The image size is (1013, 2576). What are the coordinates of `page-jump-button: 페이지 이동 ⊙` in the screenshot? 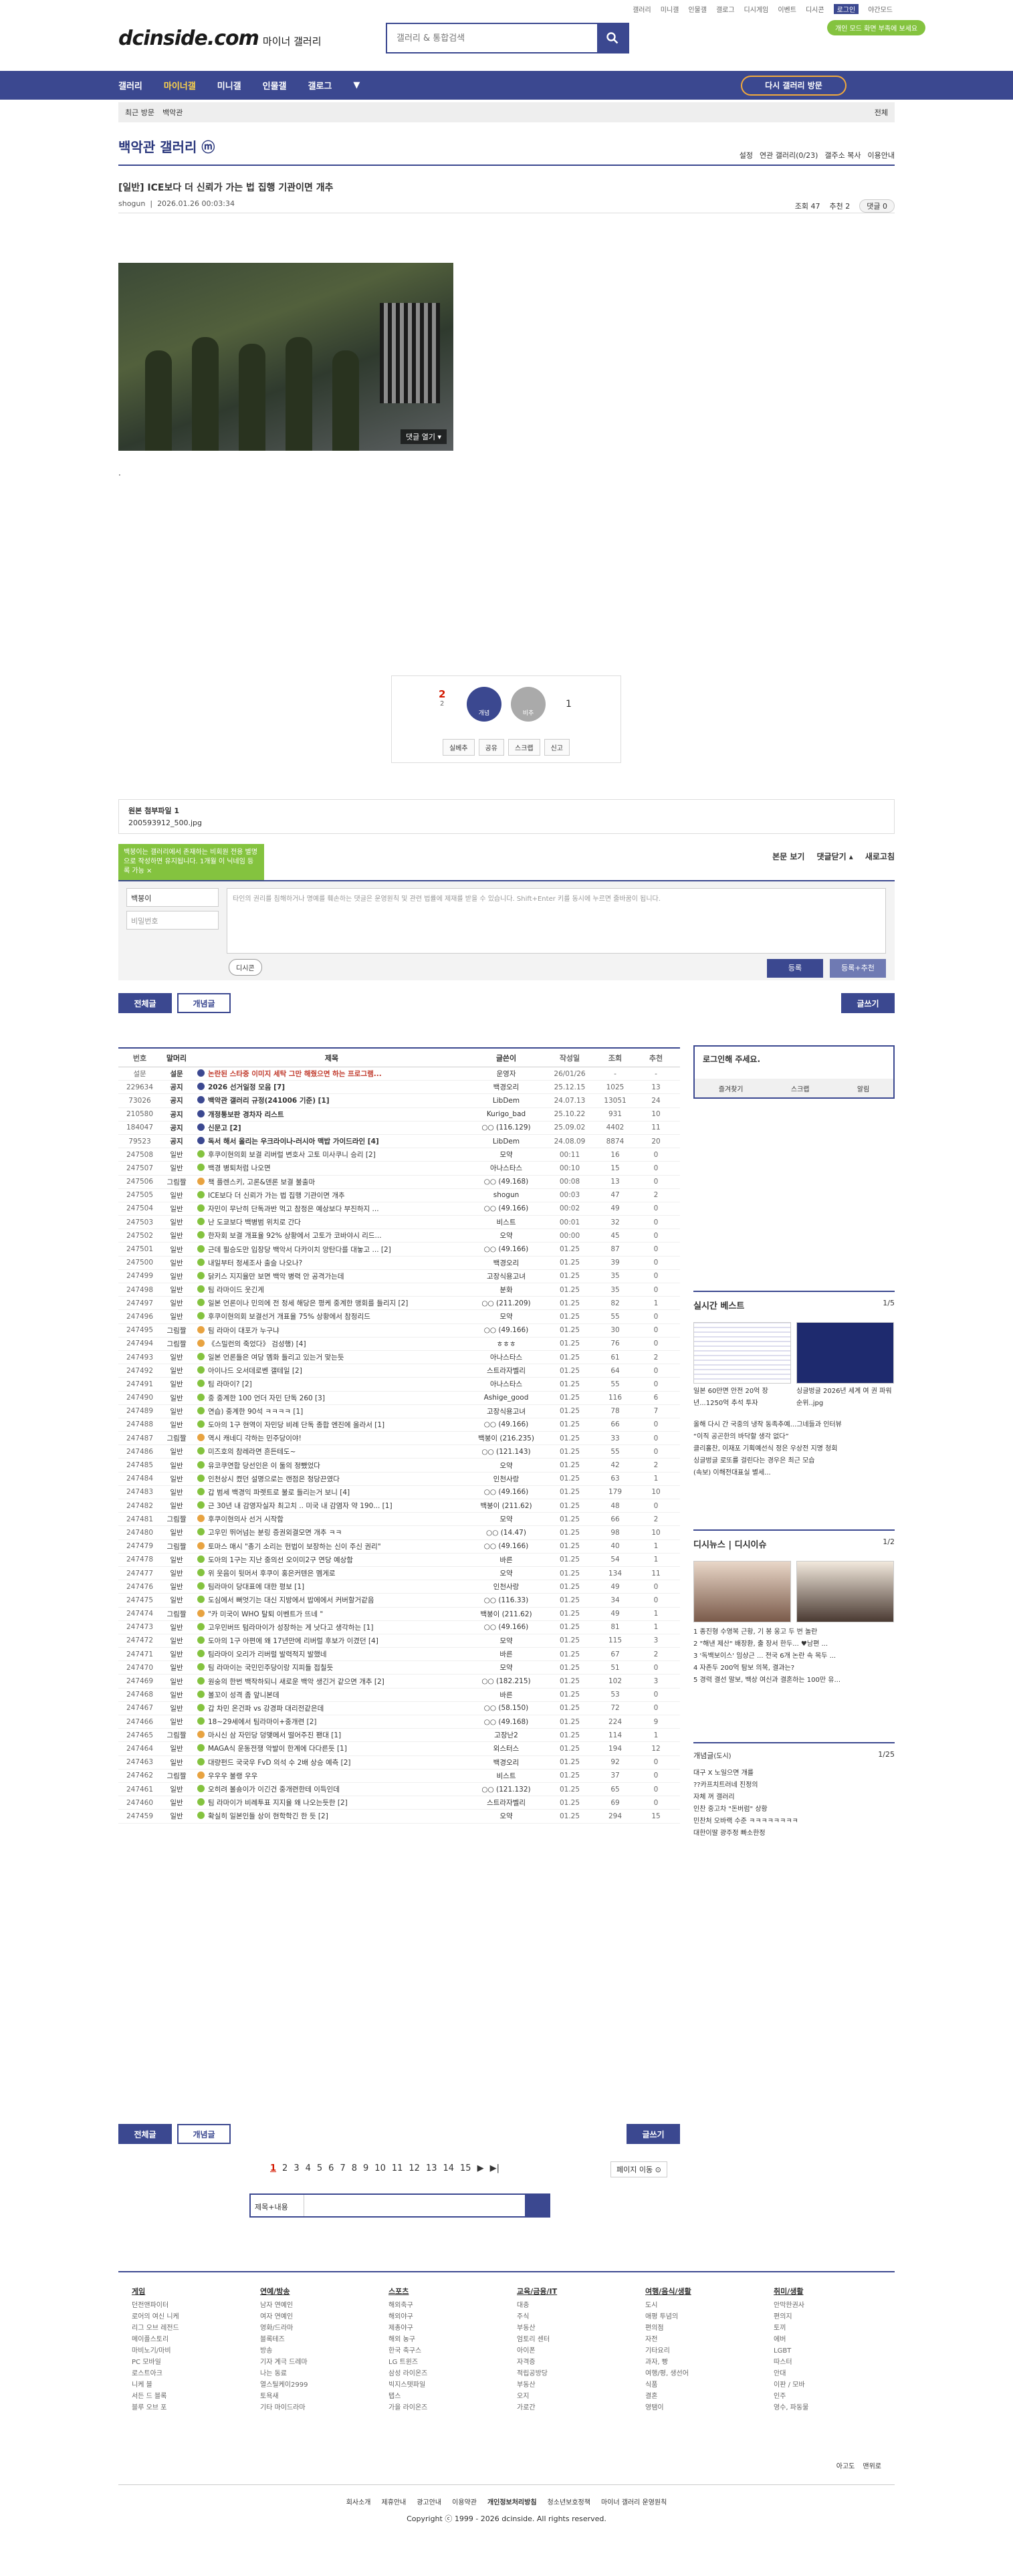 It's located at (638, 2169).